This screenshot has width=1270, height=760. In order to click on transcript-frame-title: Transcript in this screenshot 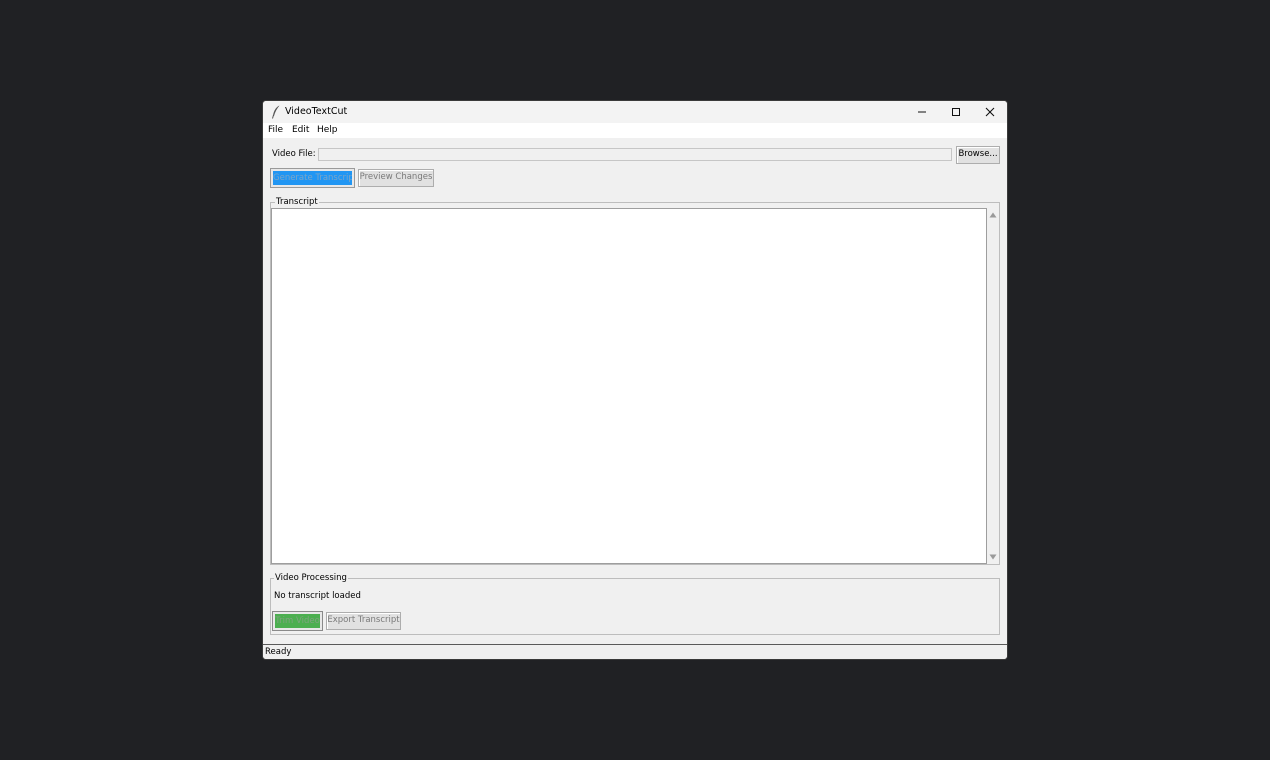, I will do `click(297, 202)`.